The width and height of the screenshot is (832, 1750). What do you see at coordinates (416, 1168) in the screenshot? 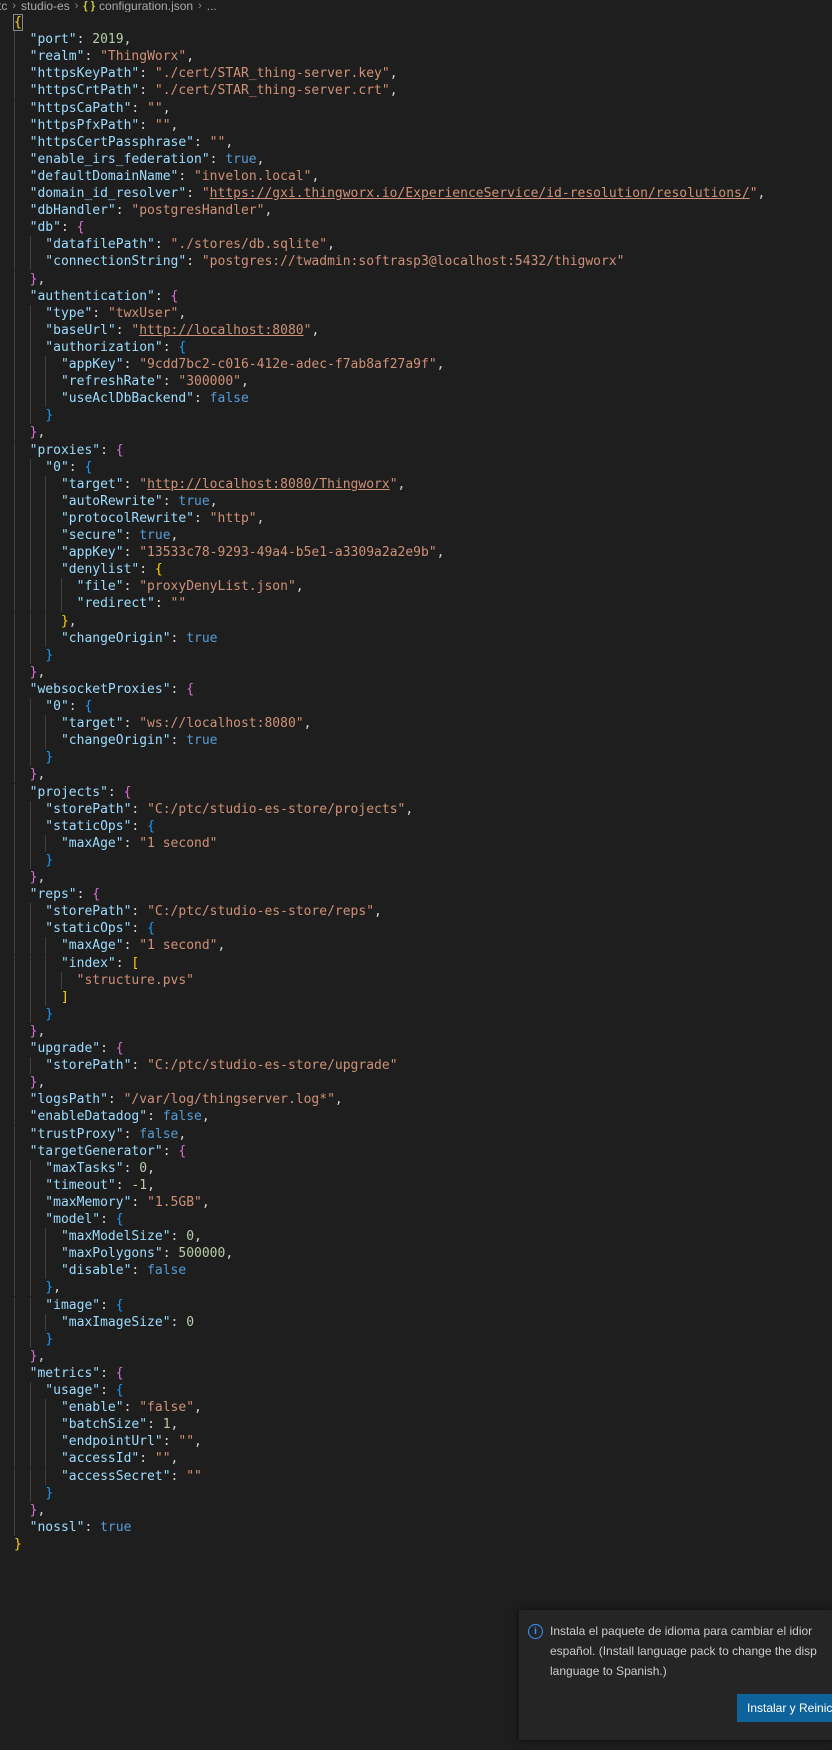
I see `code-line: "maxTasks": 0,` at bounding box center [416, 1168].